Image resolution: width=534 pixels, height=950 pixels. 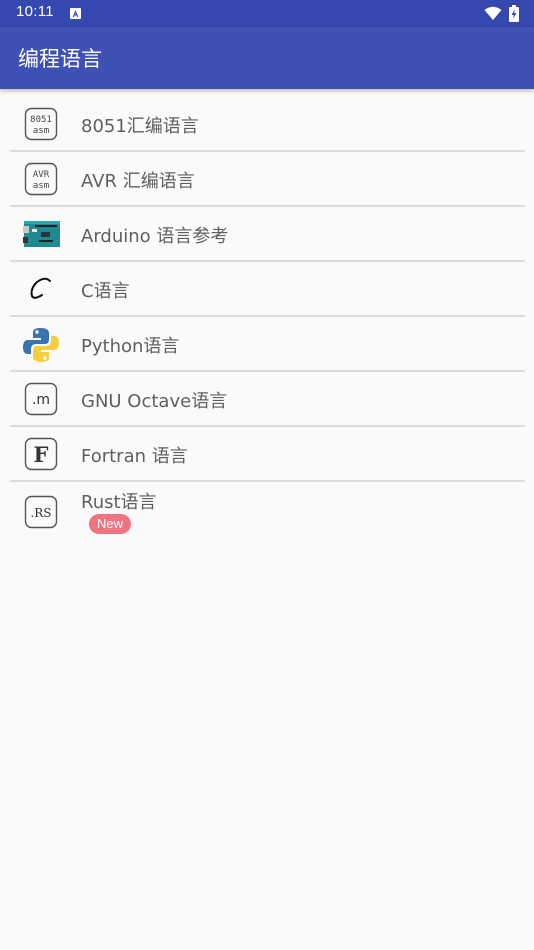 I want to click on app-bar: 编程语言, so click(x=267, y=58).